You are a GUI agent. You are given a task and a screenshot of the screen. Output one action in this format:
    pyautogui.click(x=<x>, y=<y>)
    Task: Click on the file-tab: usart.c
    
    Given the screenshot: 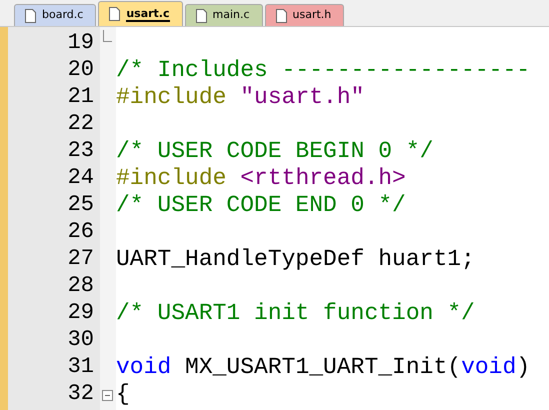 What is the action you would take?
    pyautogui.click(x=140, y=13)
    